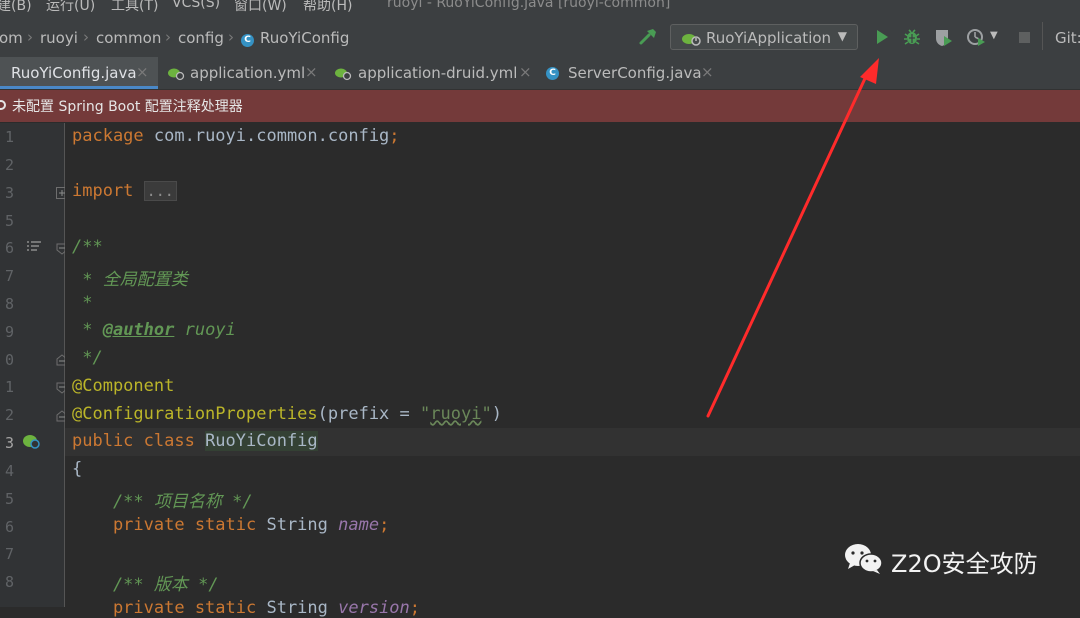 The width and height of the screenshot is (1080, 618). I want to click on doc-comment: */, so click(87, 358).